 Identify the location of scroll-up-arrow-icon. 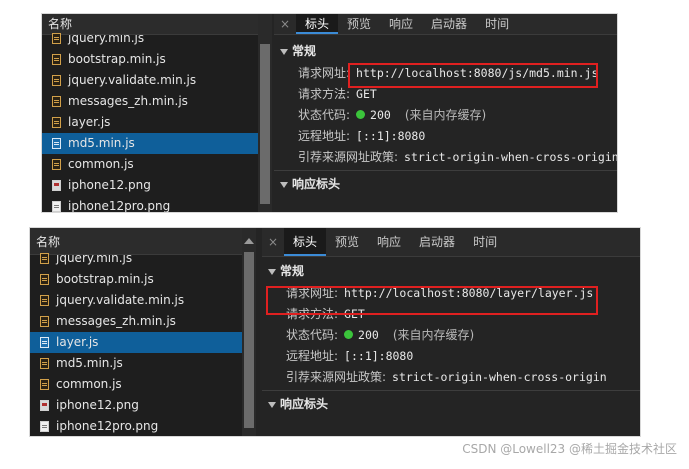
(249, 241).